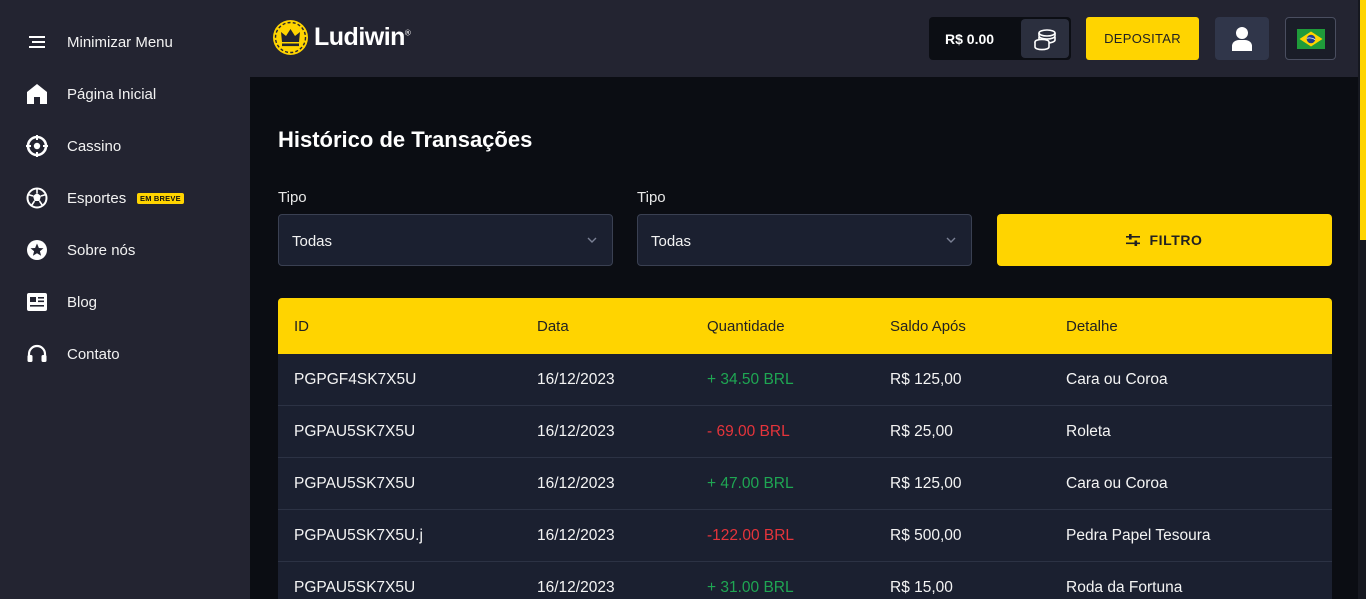 This screenshot has width=1366, height=599. I want to click on sidebar-item-label: Sobre nós, so click(101, 250).